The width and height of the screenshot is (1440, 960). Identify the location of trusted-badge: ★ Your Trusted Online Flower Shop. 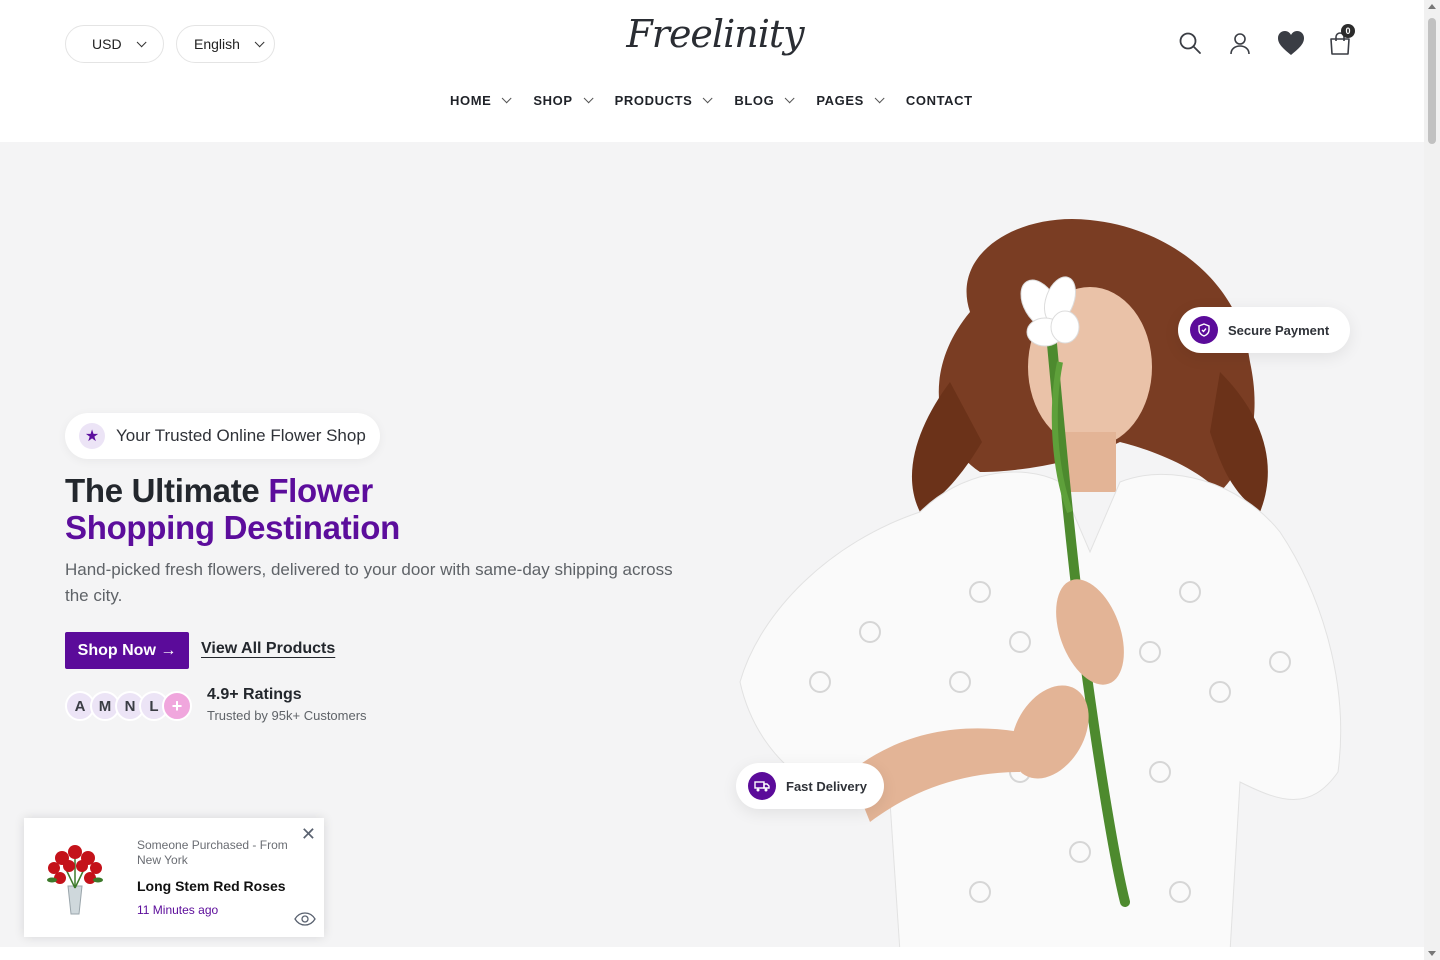
(222, 436).